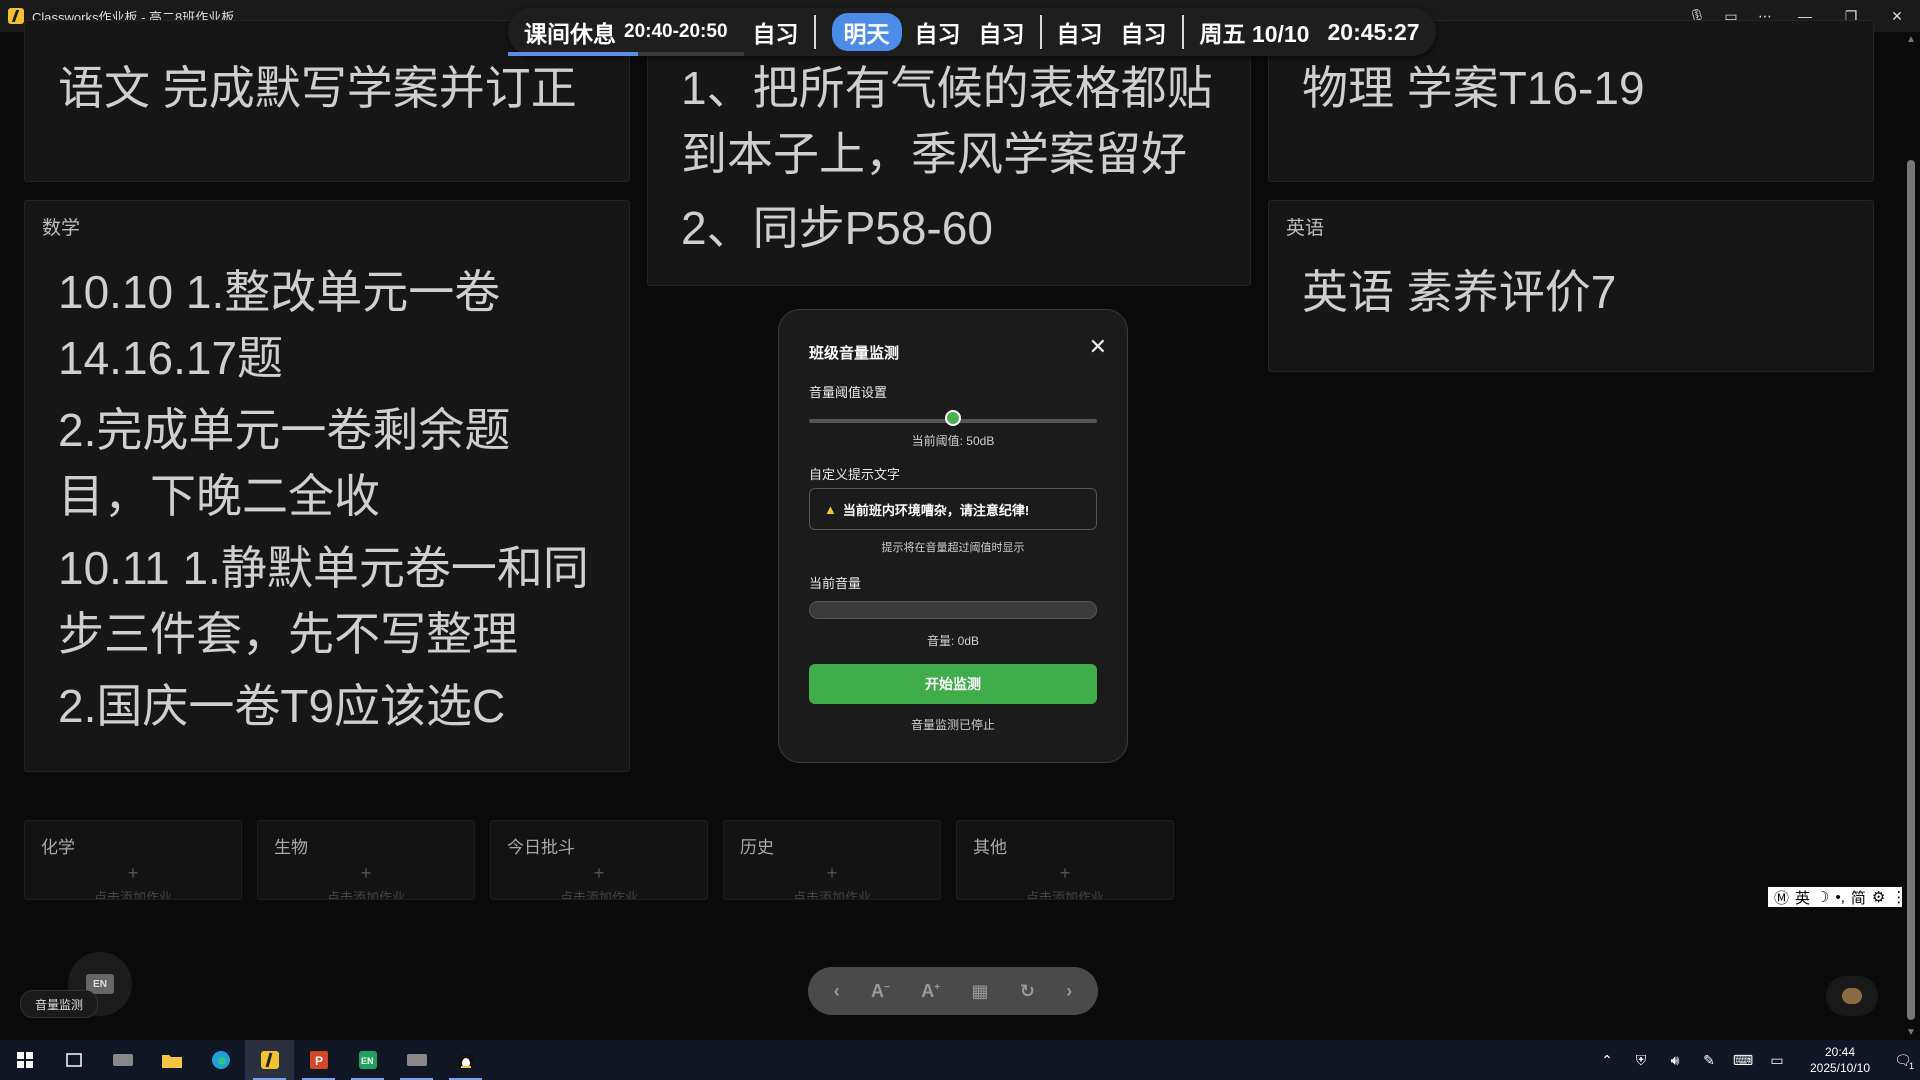 This screenshot has width=1920, height=1080. What do you see at coordinates (830, 509) in the screenshot?
I see `warning-icon: ▲` at bounding box center [830, 509].